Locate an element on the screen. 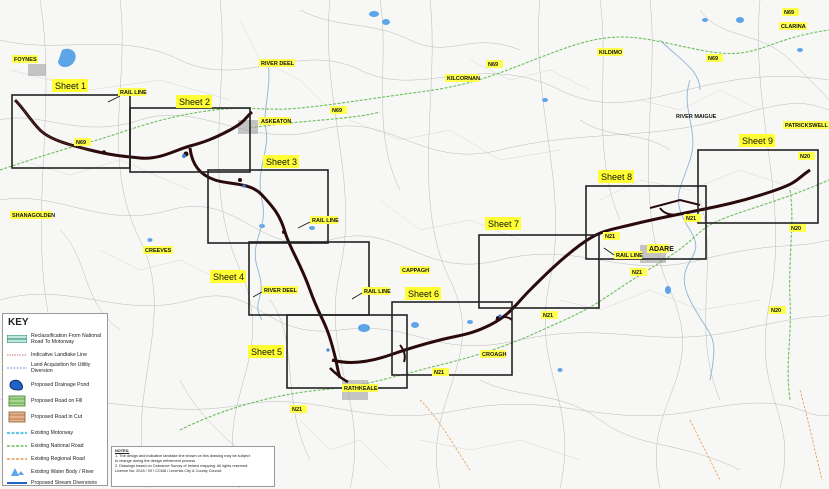  road-label-n21-sheet8: N21 is located at coordinates (611, 236).